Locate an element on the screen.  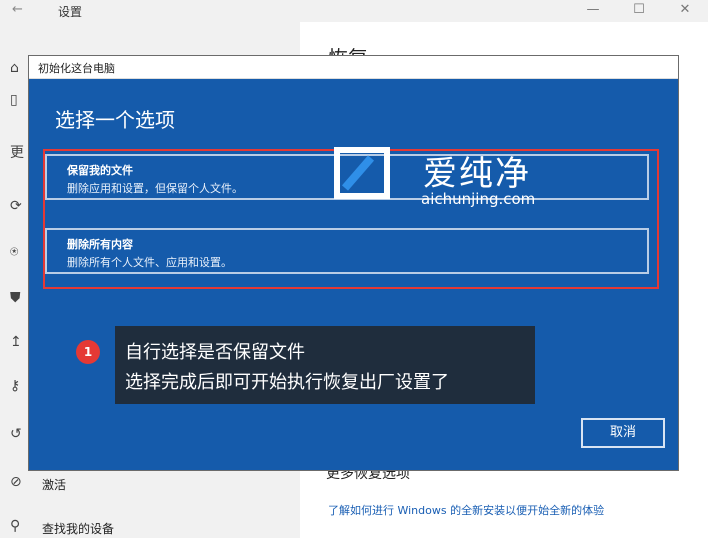
brand-logo-icon is located at coordinates (362, 173).